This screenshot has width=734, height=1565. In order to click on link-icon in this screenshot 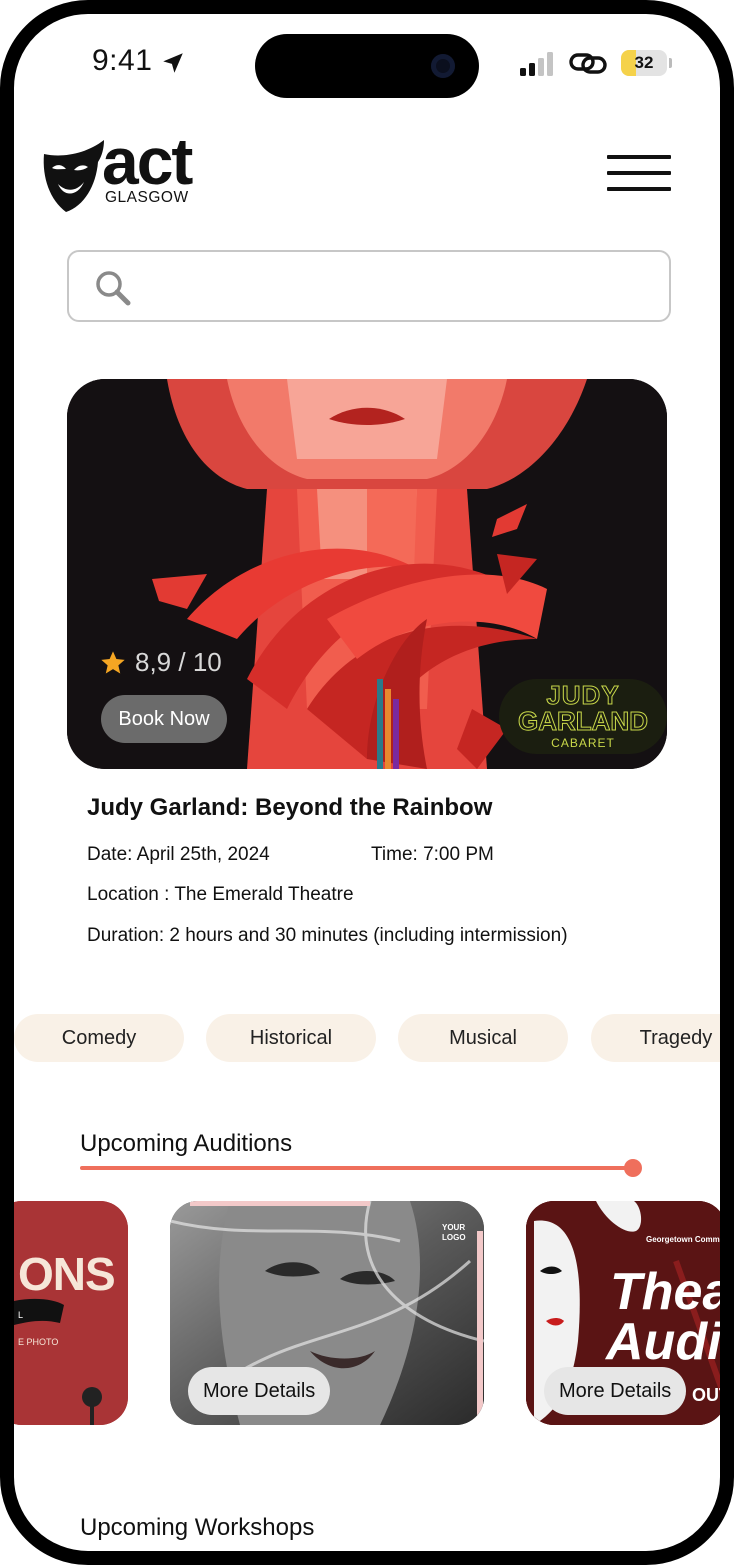, I will do `click(588, 63)`.